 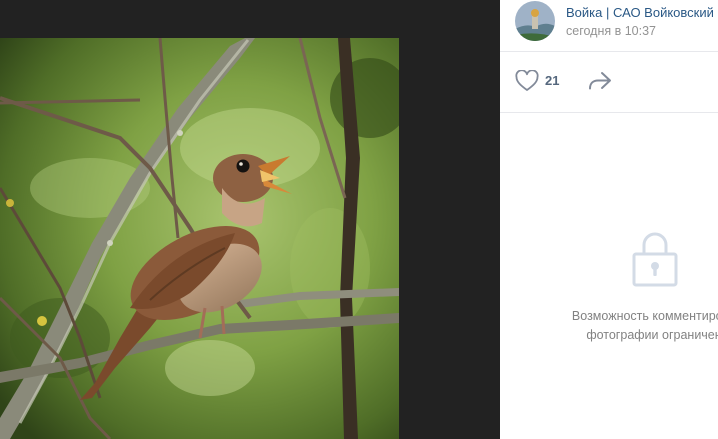 I want to click on author-name-link: Войка | САО Войковский, so click(x=640, y=12).